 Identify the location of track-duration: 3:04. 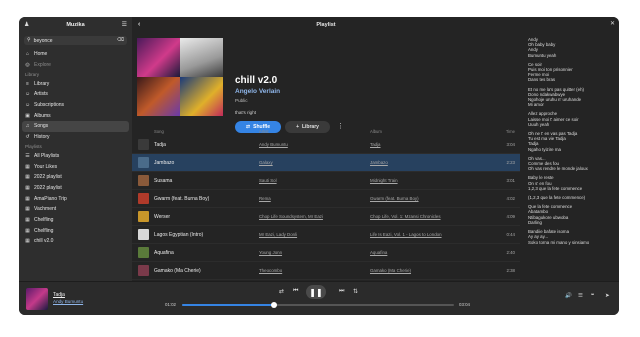
(510, 144).